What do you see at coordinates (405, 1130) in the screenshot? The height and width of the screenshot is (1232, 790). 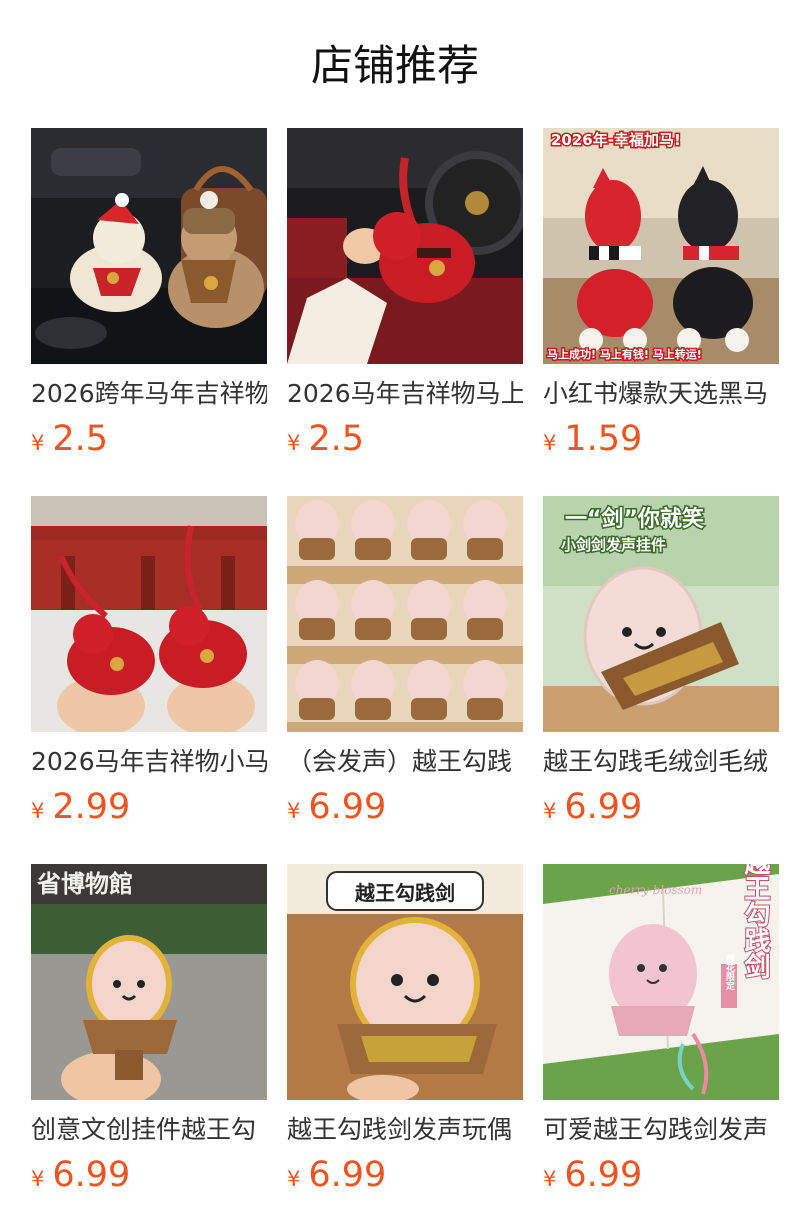 I see `product-name: 越王勾践剑发声玩偶` at bounding box center [405, 1130].